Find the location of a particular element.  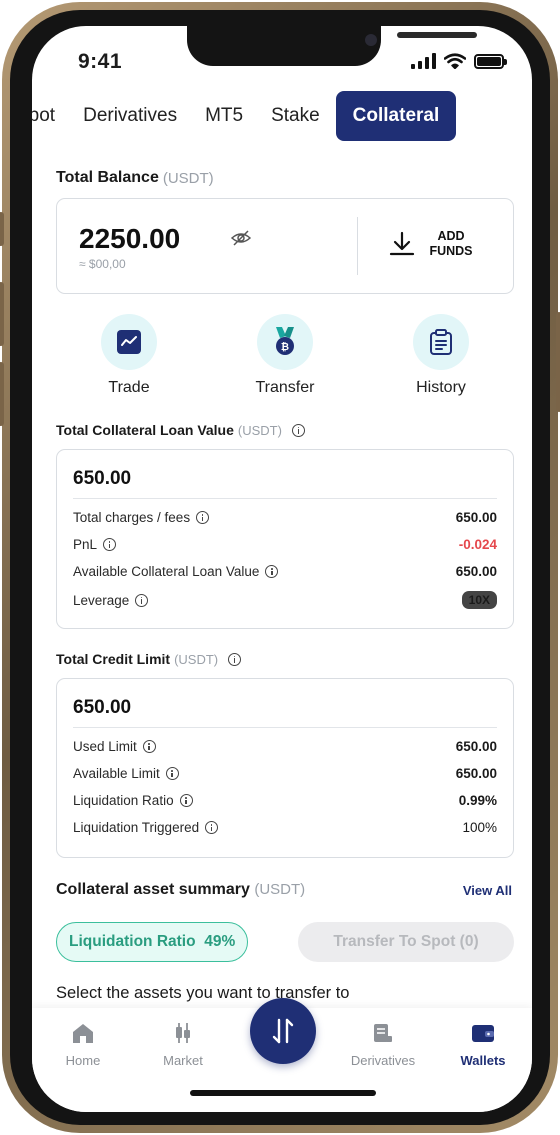

medal-icon: ₿ is located at coordinates (285, 341).